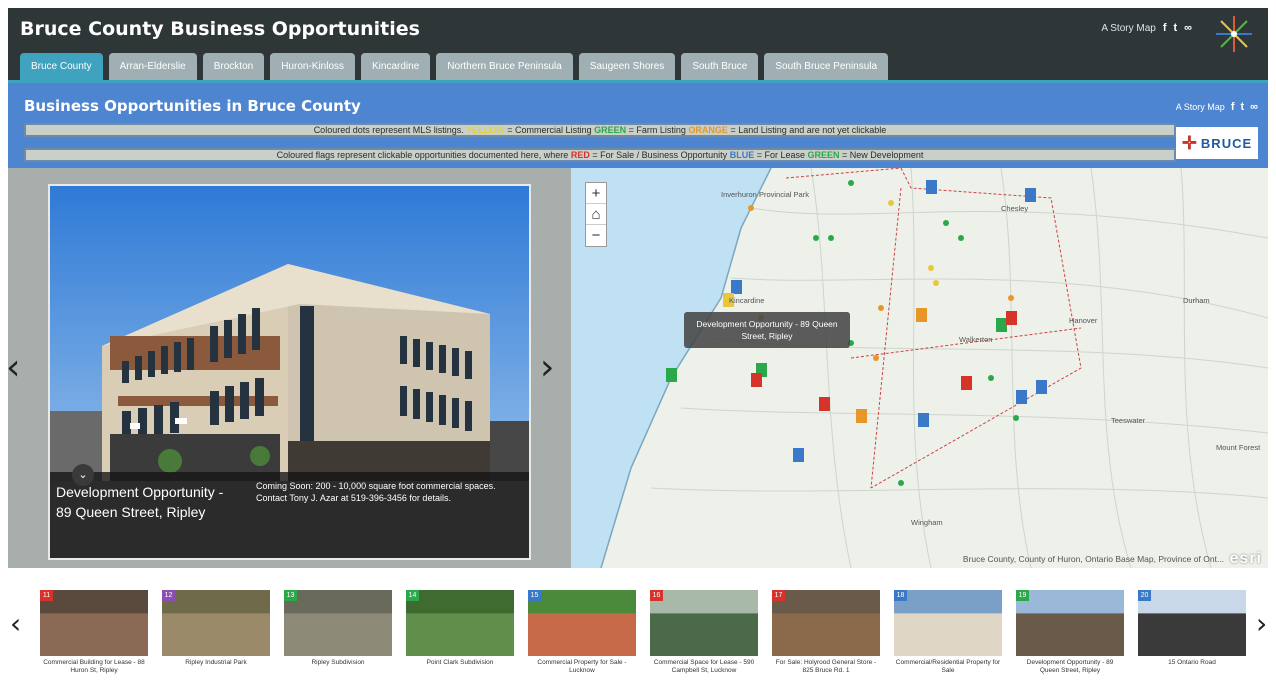  I want to click on tab-south-bruce-peninsula: South Bruce Peninsula, so click(826, 66).